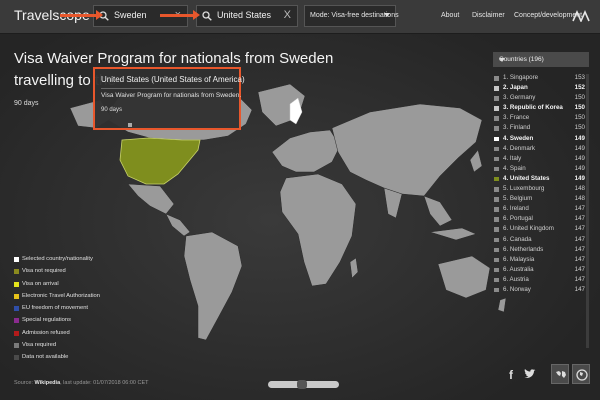 Image resolution: width=600 pixels, height=400 pixels. Describe the element at coordinates (207, 16) in the screenshot. I see `search-icon` at that location.